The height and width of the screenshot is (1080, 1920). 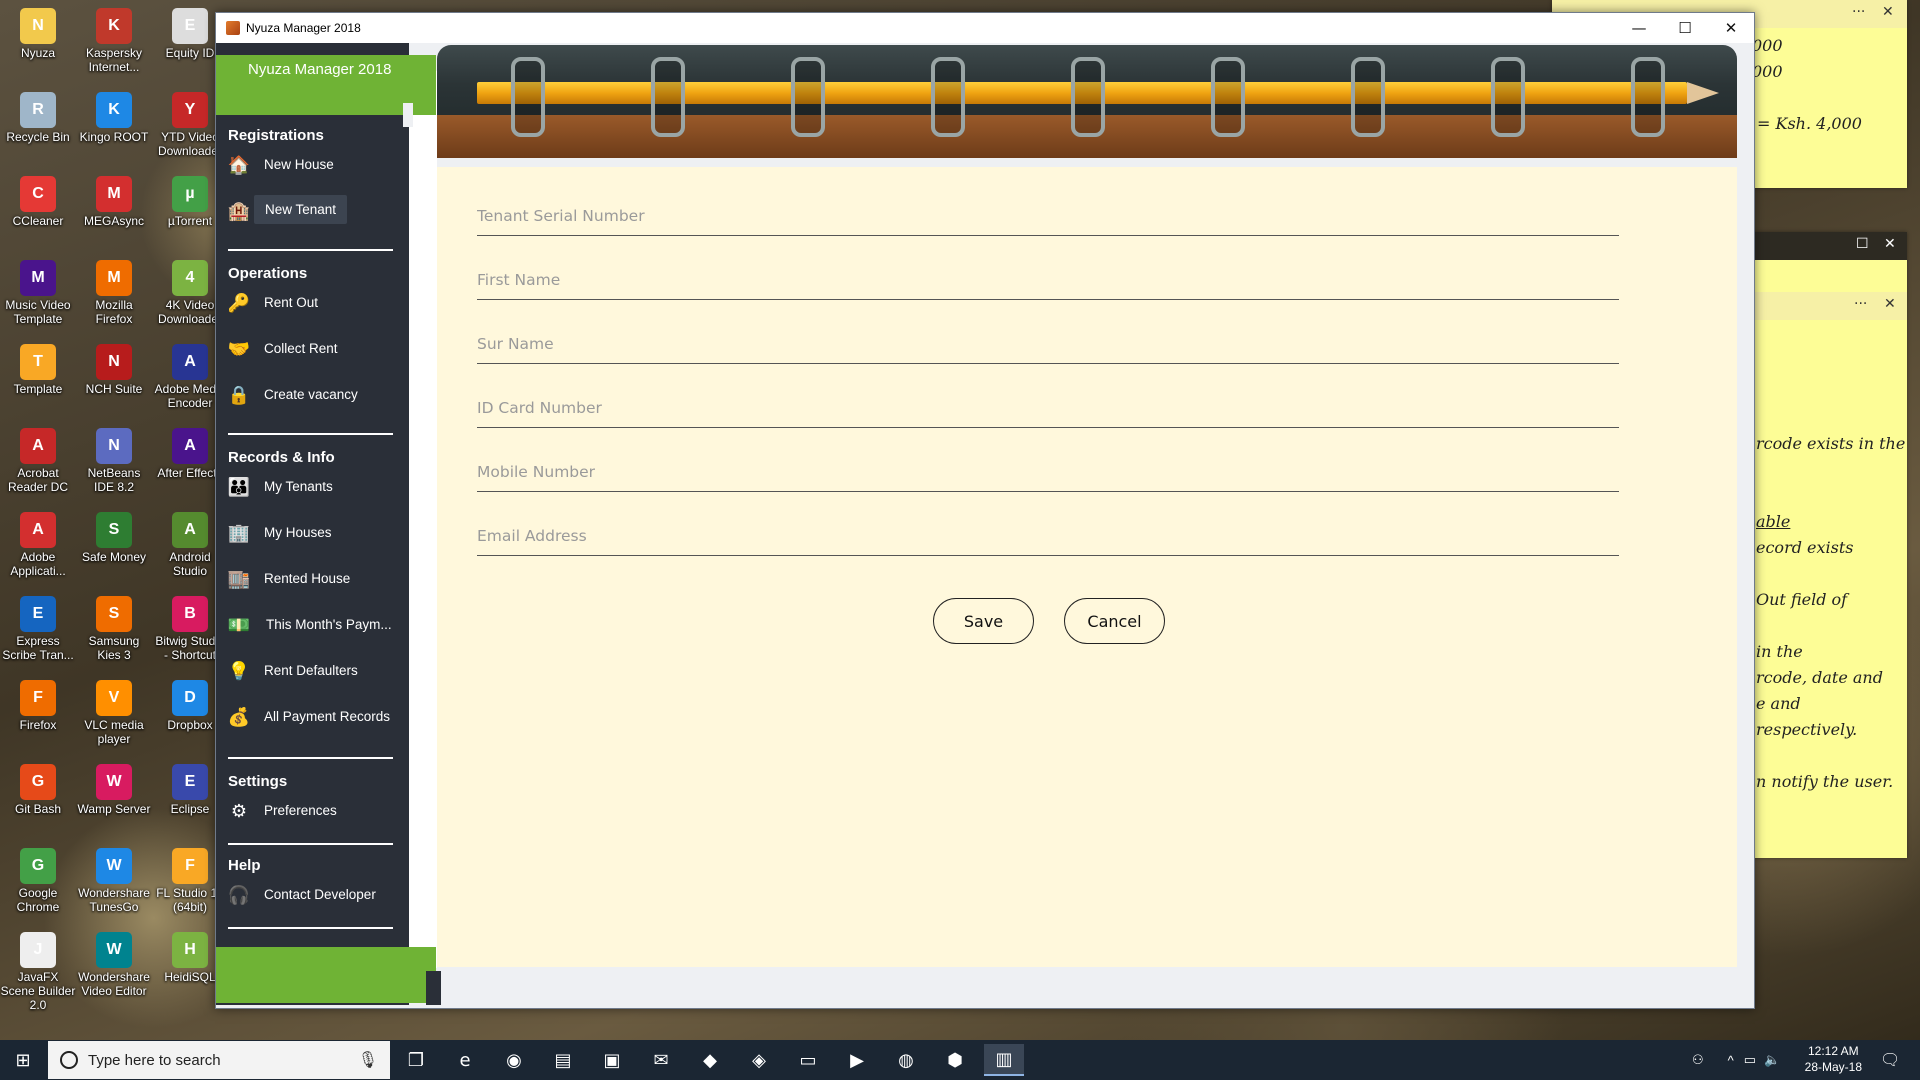 What do you see at coordinates (1809, 123) in the screenshot?
I see `sticky-line: = Ksh. 4,000` at bounding box center [1809, 123].